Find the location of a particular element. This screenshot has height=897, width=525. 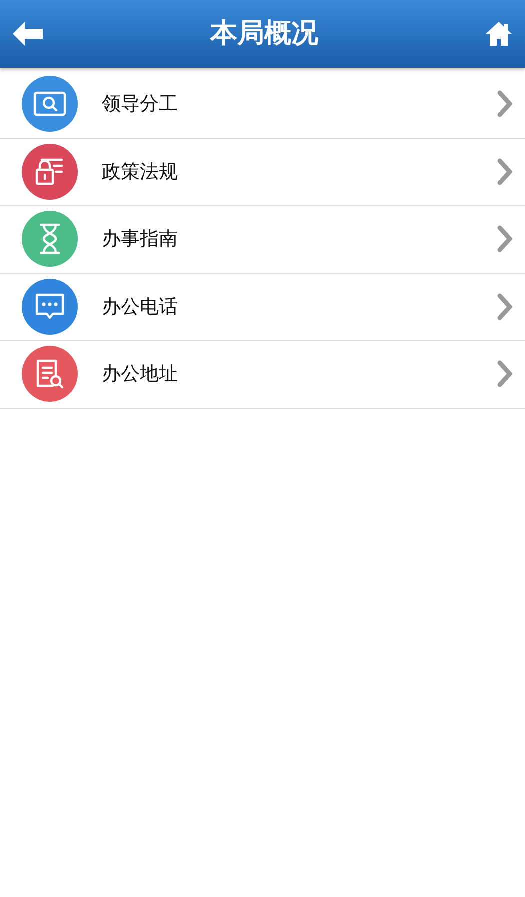

magnifier-icon is located at coordinates (50, 104).